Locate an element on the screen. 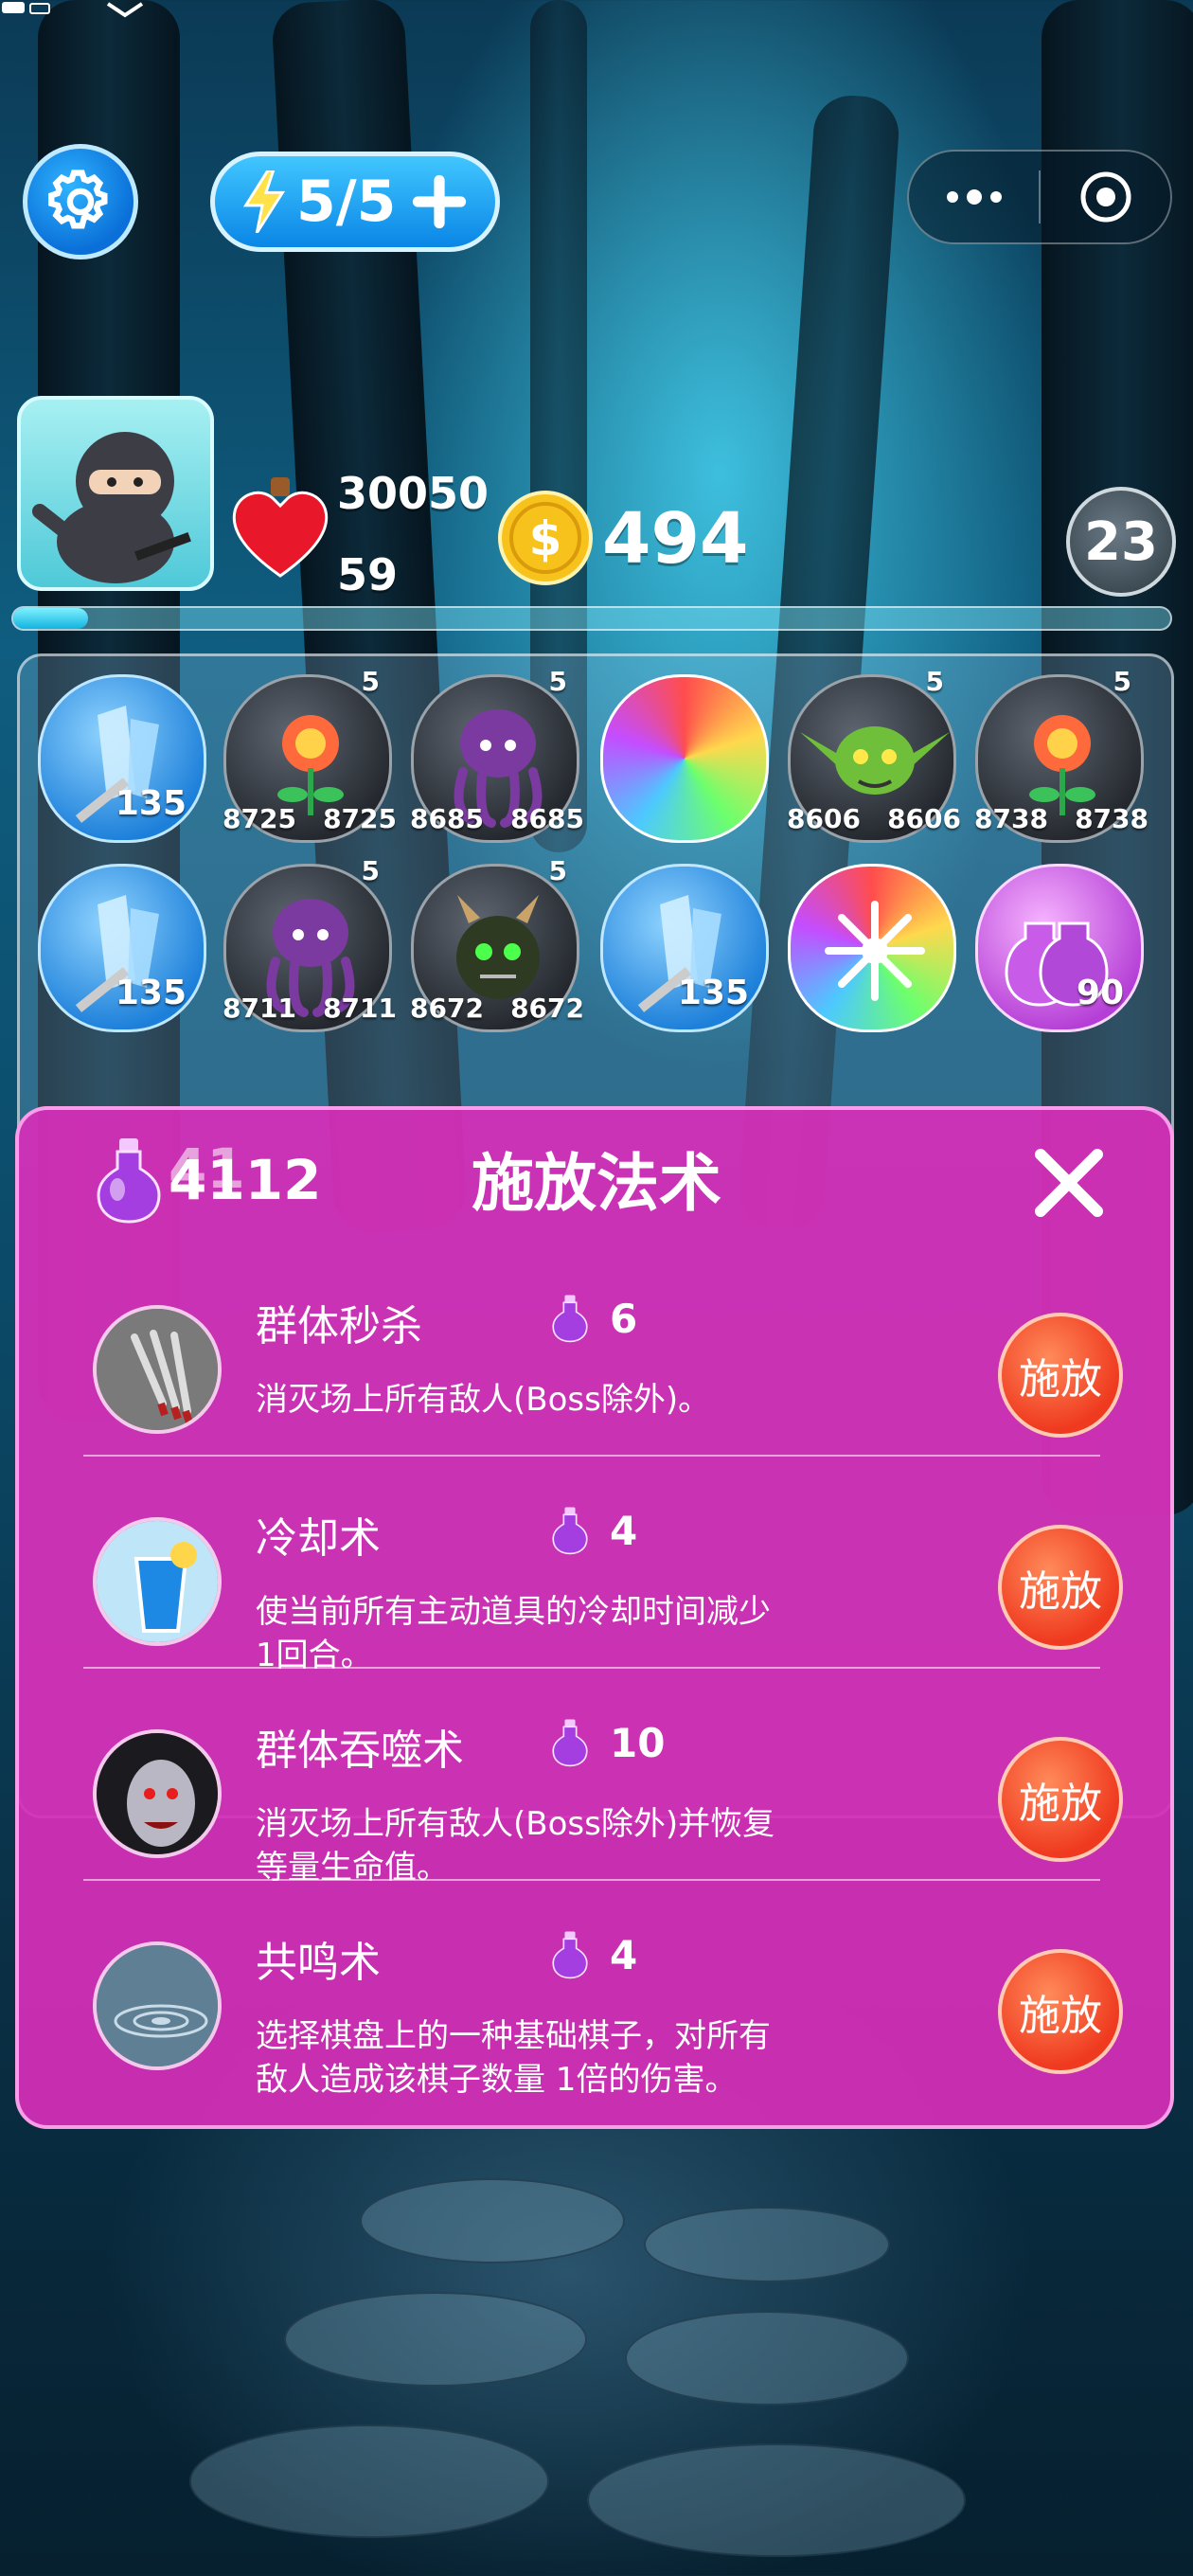 Image resolution: width=1193 pixels, height=2576 pixels. more-dots-icon is located at coordinates (974, 197).